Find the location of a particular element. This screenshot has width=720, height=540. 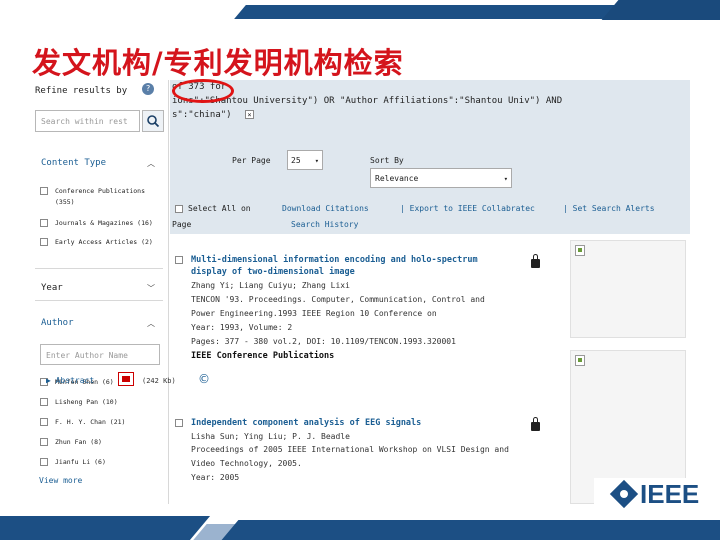

author-name-input: Enter Author Name is located at coordinates (100, 354).